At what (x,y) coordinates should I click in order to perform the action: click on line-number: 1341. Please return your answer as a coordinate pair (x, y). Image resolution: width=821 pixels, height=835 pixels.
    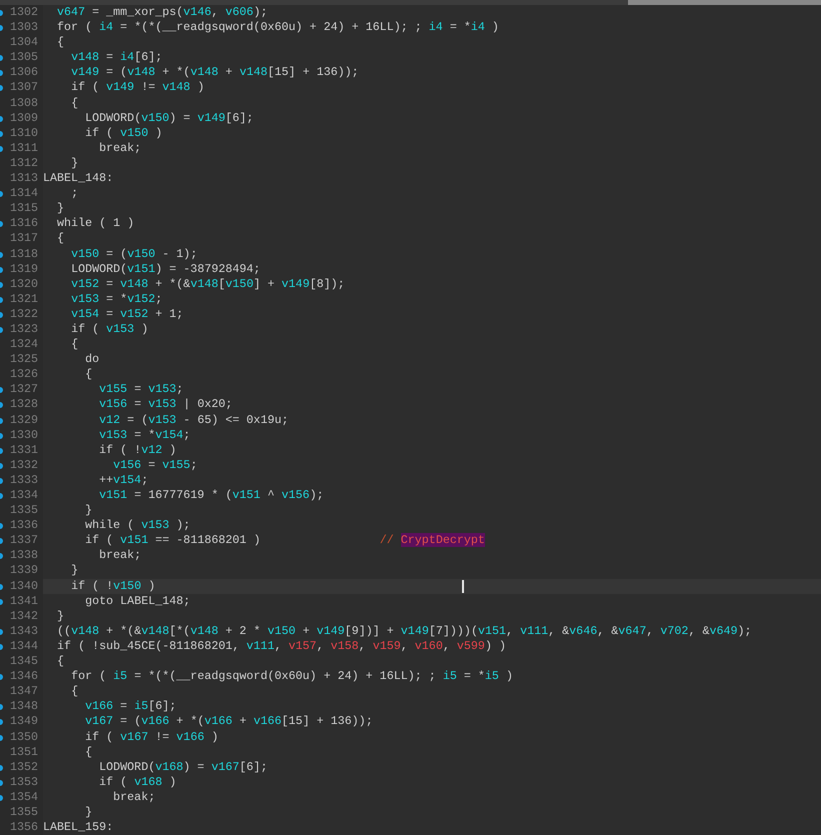
    Looking at the image, I should click on (24, 601).